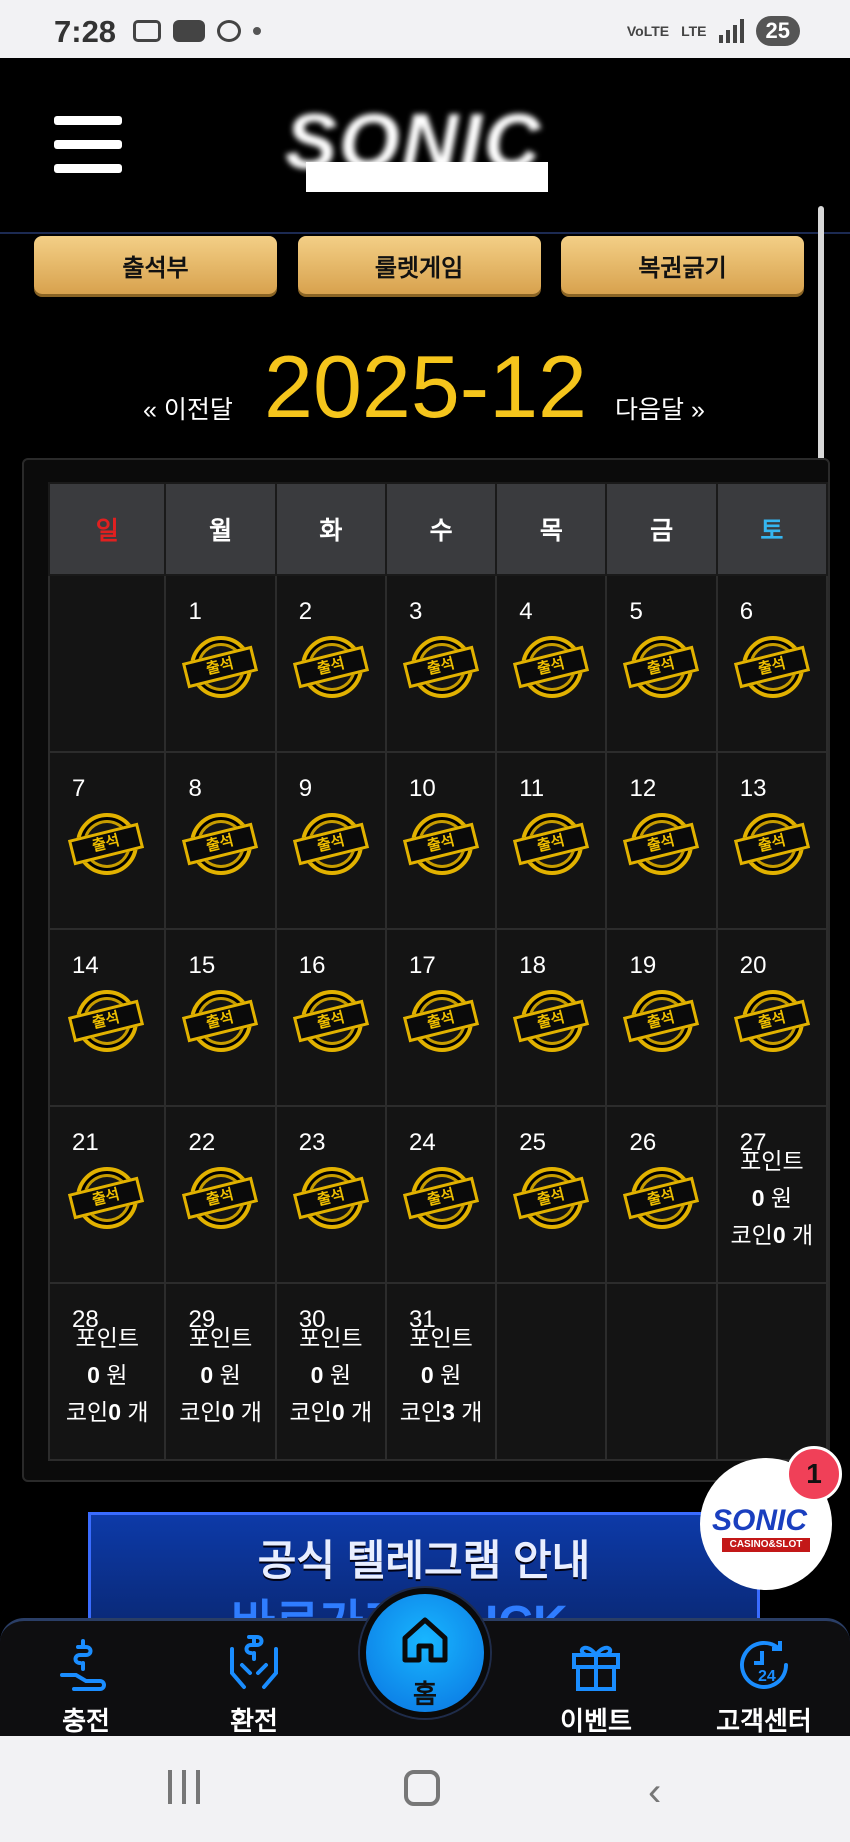 This screenshot has width=850, height=1842. I want to click on calendar-day-cell: 2 출석, so click(330, 663).